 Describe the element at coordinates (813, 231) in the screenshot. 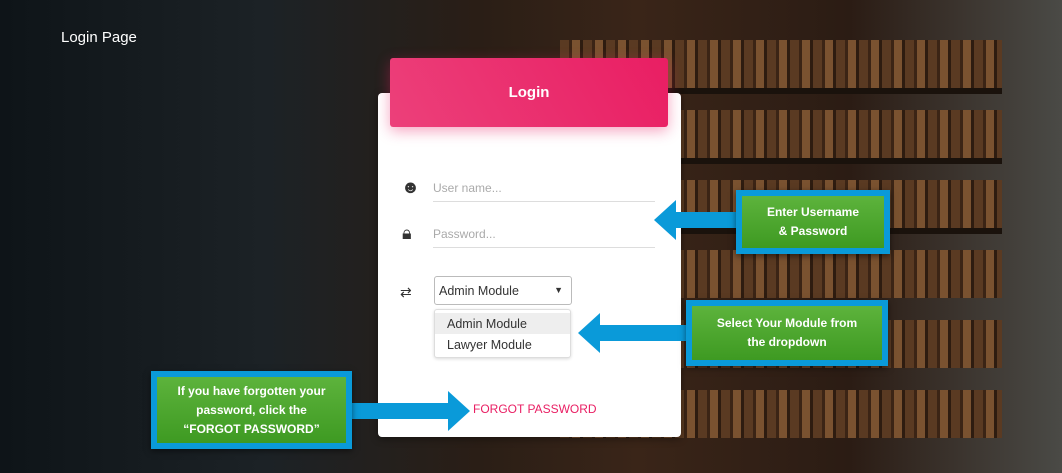

I see `callout-text: & Password` at that location.